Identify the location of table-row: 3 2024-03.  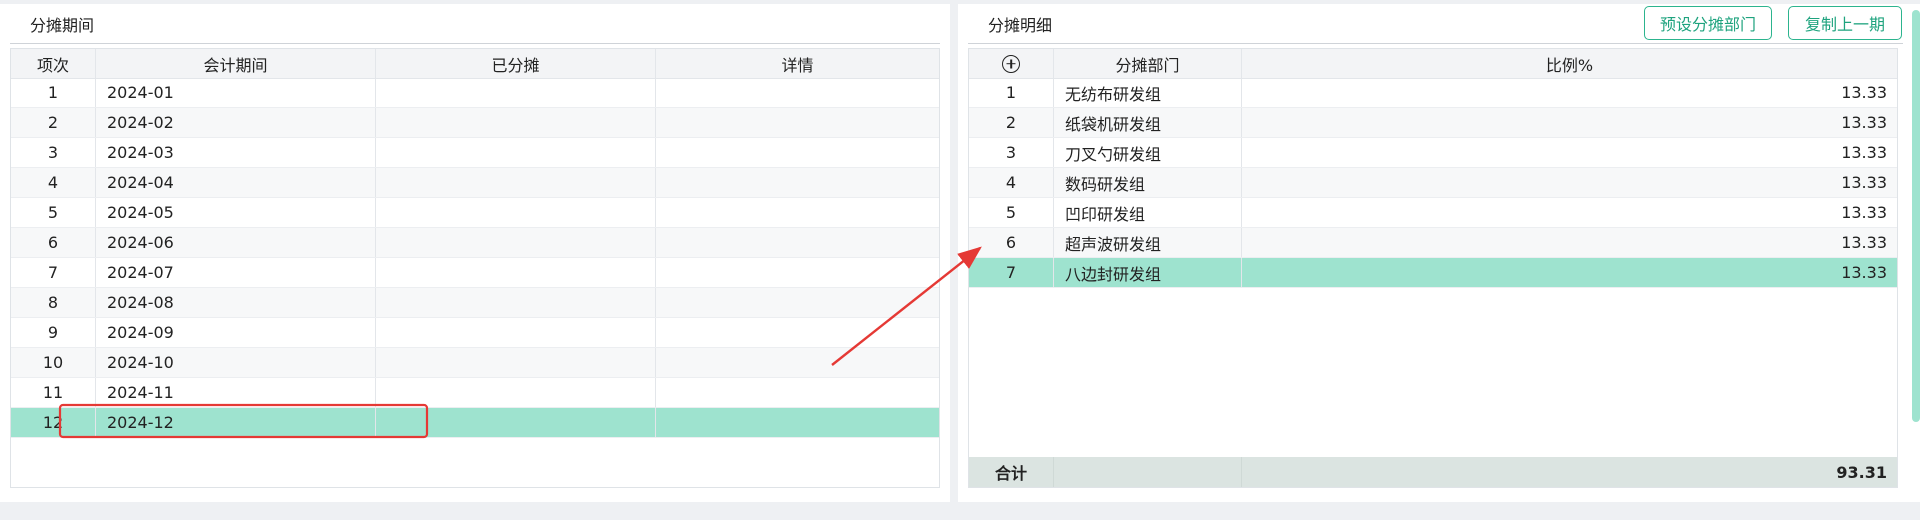
(475, 153).